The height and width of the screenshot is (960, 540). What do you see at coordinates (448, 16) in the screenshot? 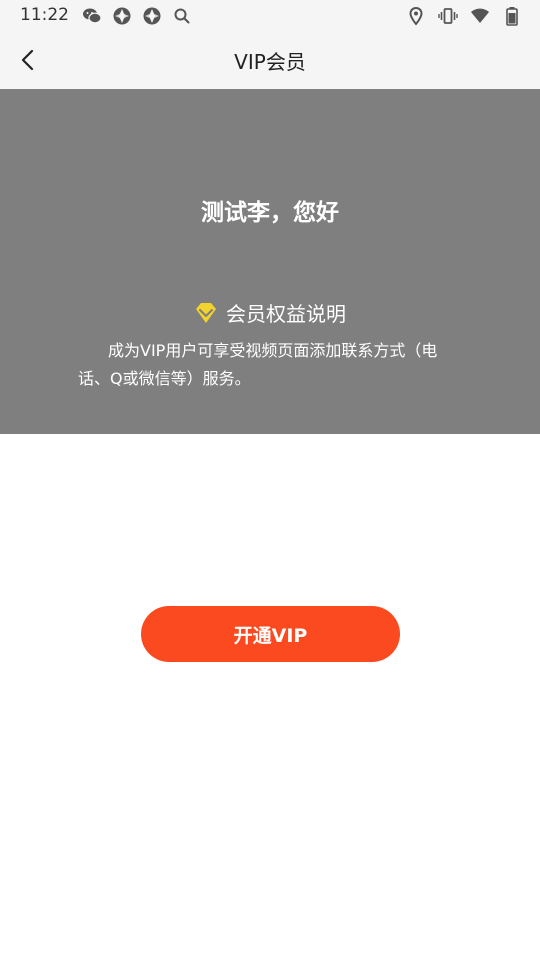
I see `vibrate-icon` at bounding box center [448, 16].